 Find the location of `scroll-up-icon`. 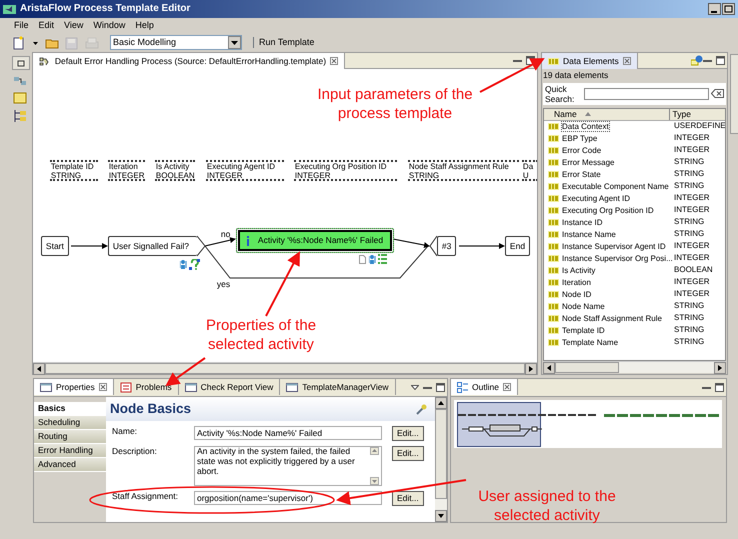

scroll-up-icon is located at coordinates (374, 451).